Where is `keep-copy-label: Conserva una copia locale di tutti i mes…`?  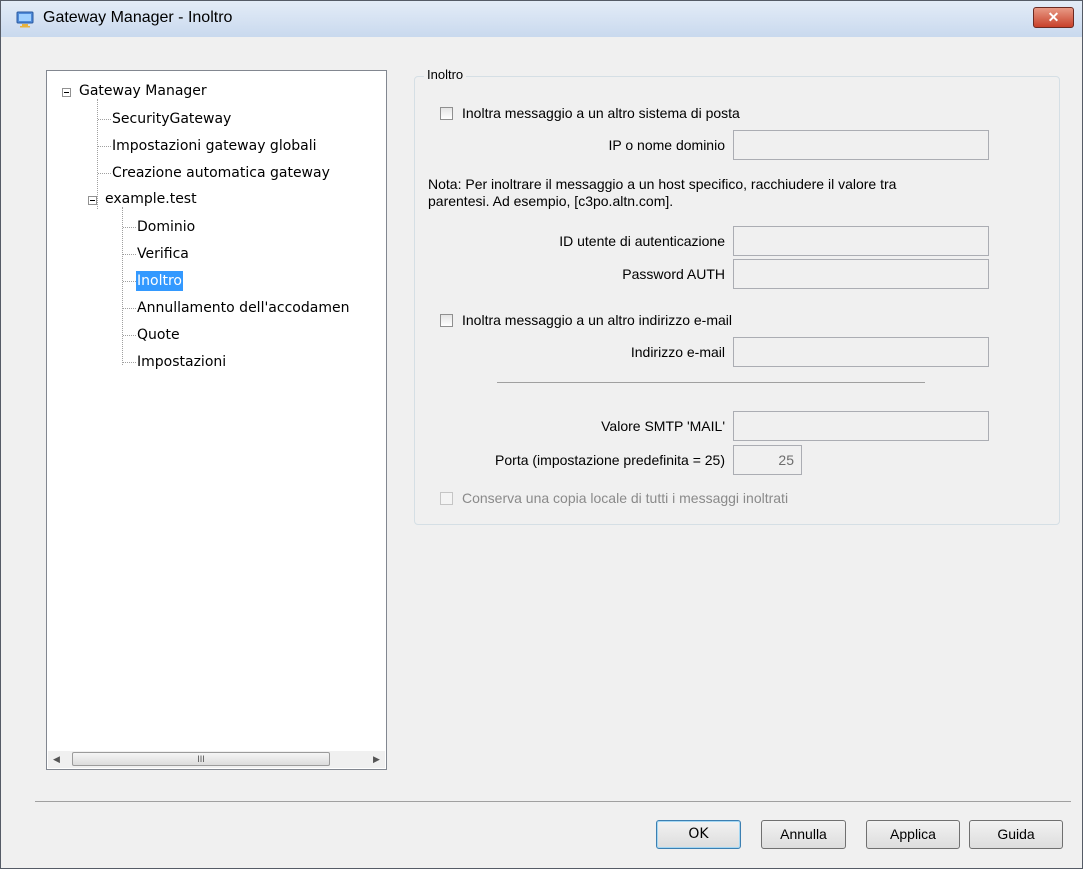
keep-copy-label: Conserva una copia locale di tutti i mes… is located at coordinates (625, 498).